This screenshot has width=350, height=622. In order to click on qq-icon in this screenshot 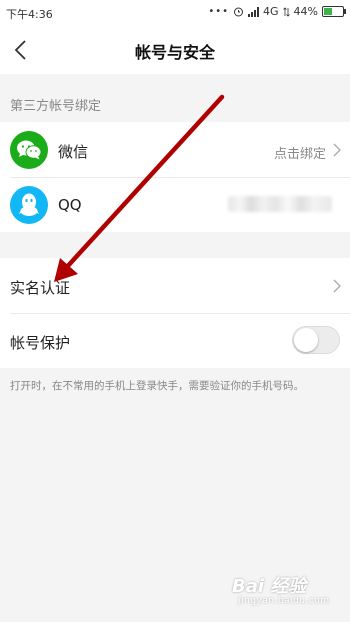, I will do `click(29, 205)`.